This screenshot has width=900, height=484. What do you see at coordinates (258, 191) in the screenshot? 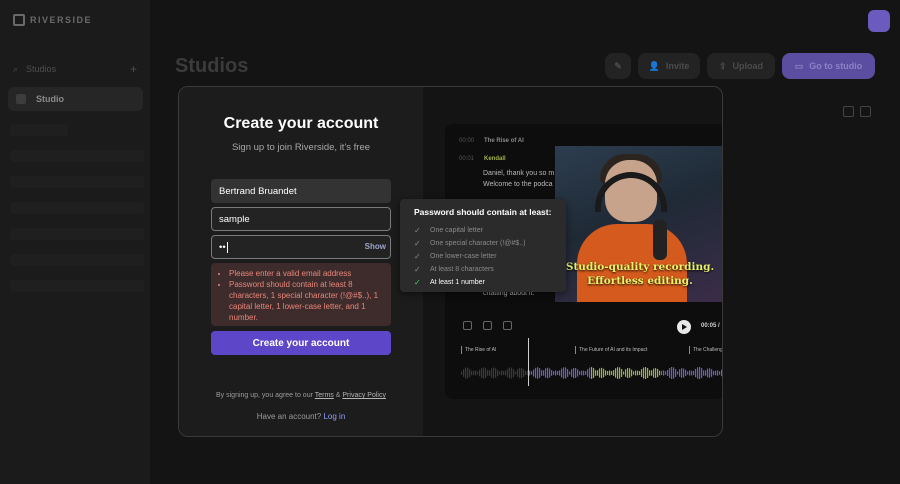
I see `name-value: Bertrand Bruandet` at bounding box center [258, 191].